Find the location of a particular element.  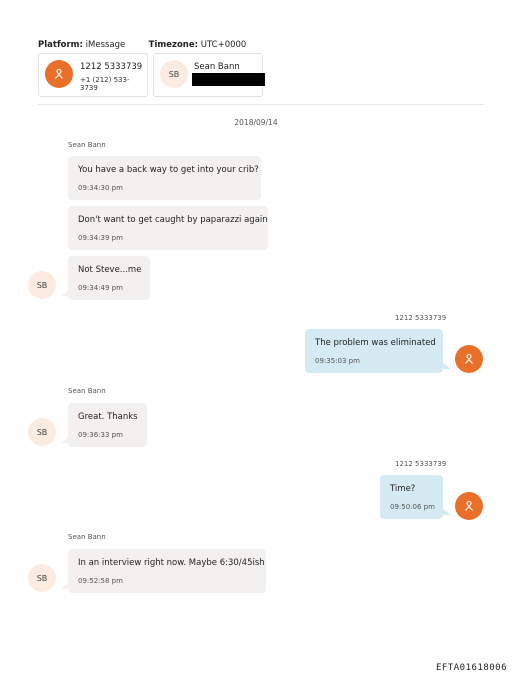

message-text: Time? is located at coordinates (403, 489).